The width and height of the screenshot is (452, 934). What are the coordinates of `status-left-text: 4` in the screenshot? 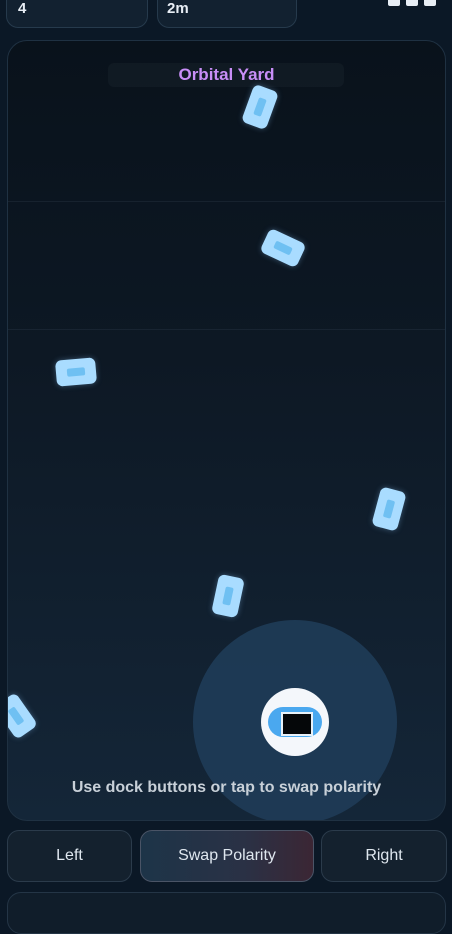 It's located at (22, 8).